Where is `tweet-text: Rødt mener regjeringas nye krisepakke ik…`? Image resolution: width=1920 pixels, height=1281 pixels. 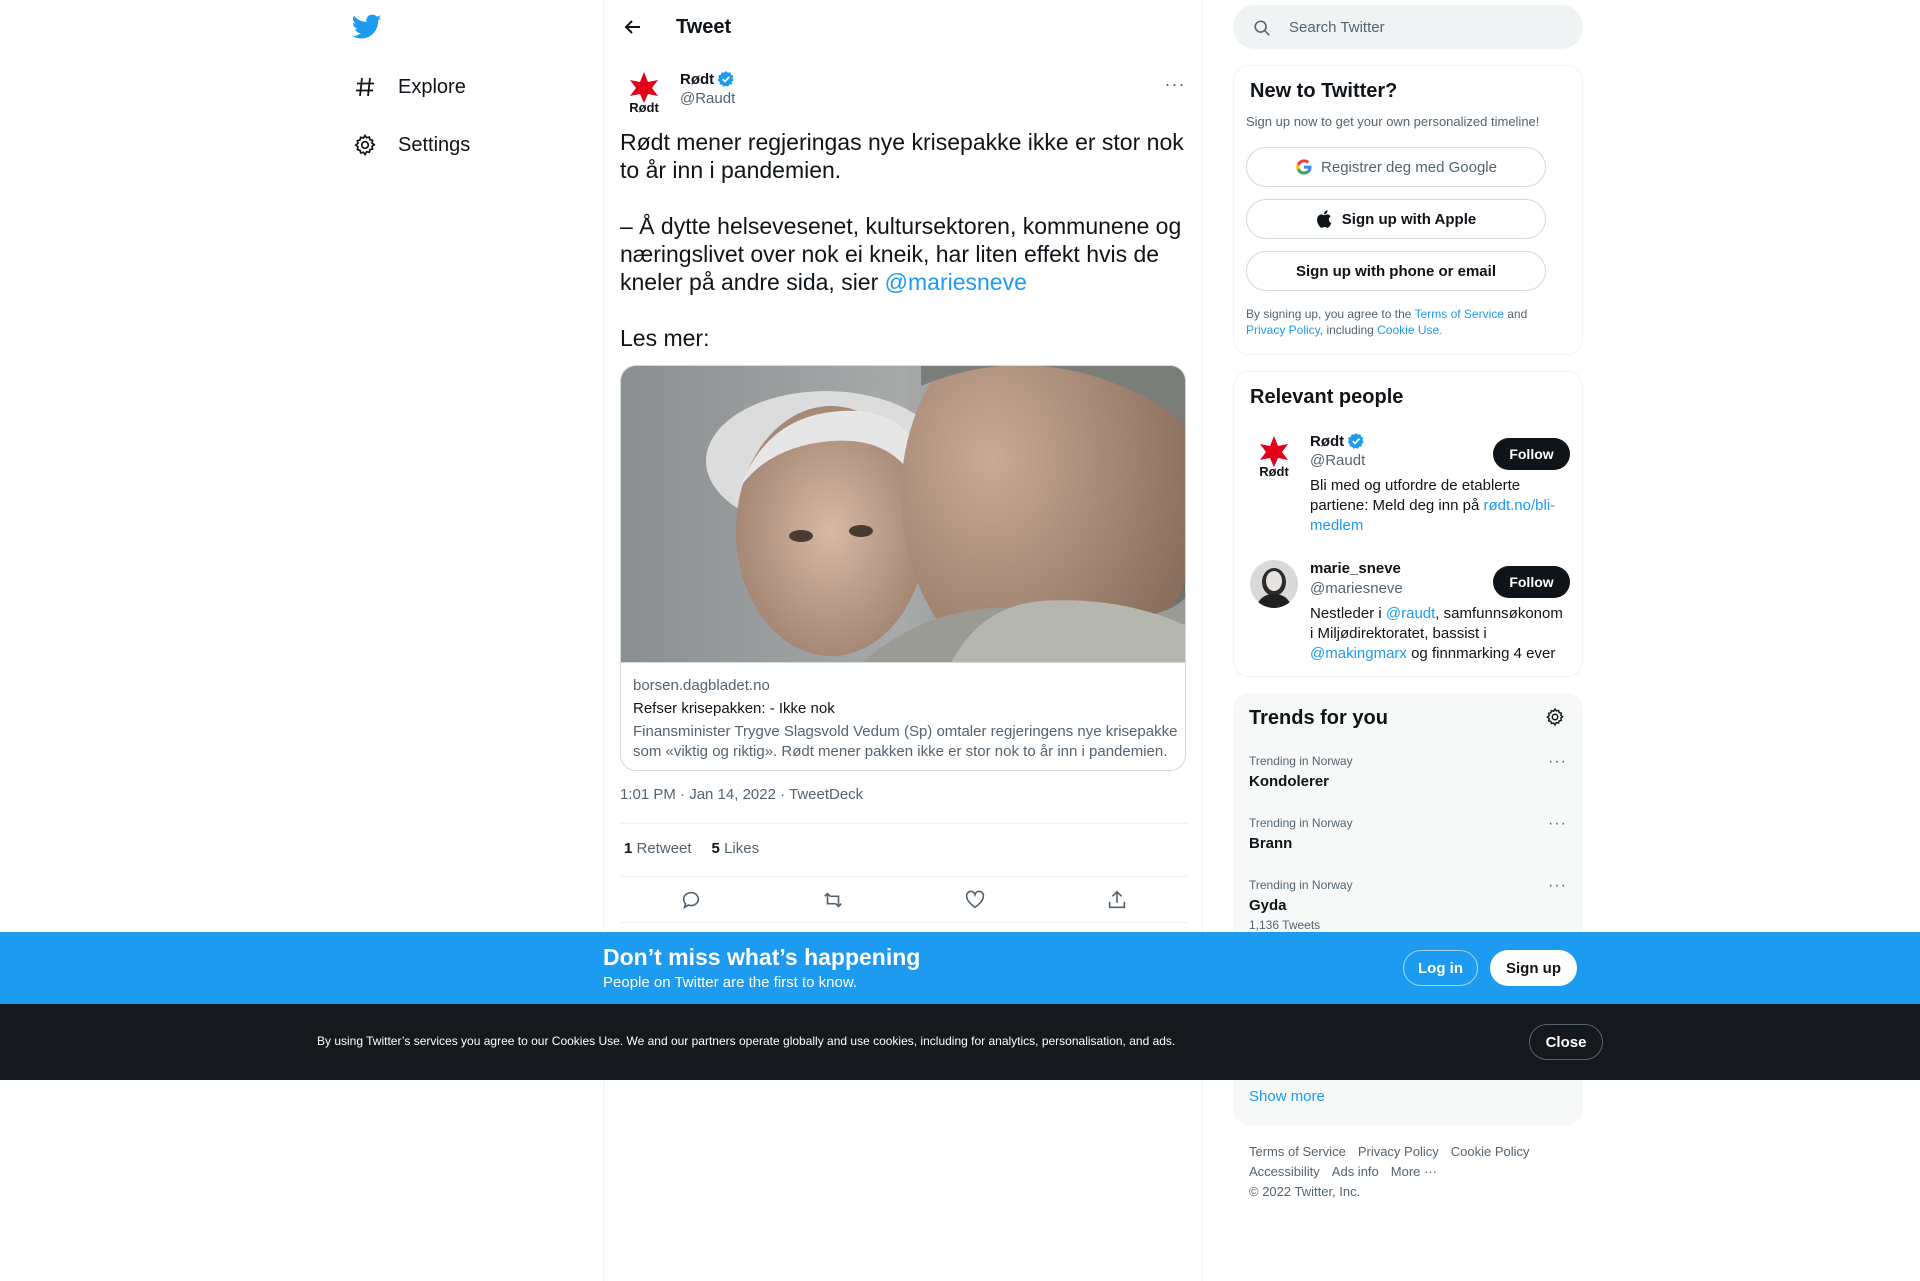 tweet-text: Rødt mener regjeringas nye krisepakke ik… is located at coordinates (905, 240).